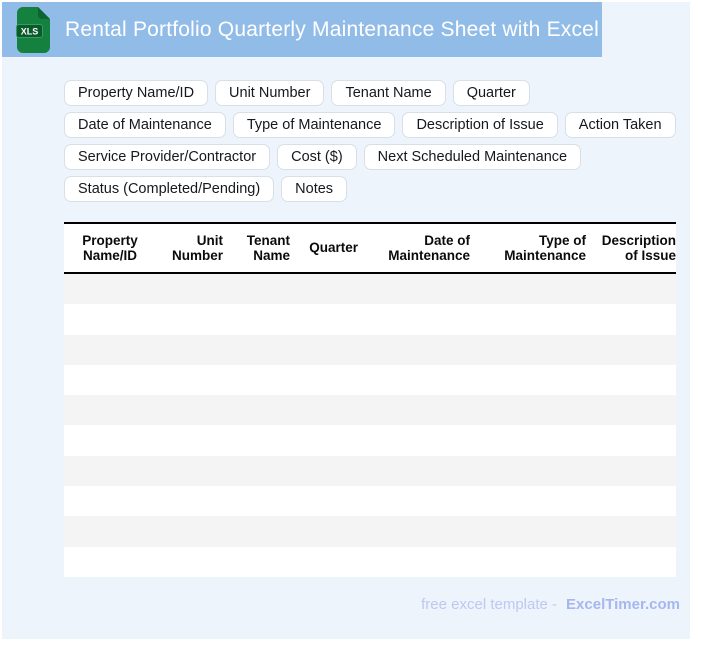 Image resolution: width=702 pixels, height=648 pixels. Describe the element at coordinates (145, 125) in the screenshot. I see `tag-chip: Date of Maintenance` at that location.